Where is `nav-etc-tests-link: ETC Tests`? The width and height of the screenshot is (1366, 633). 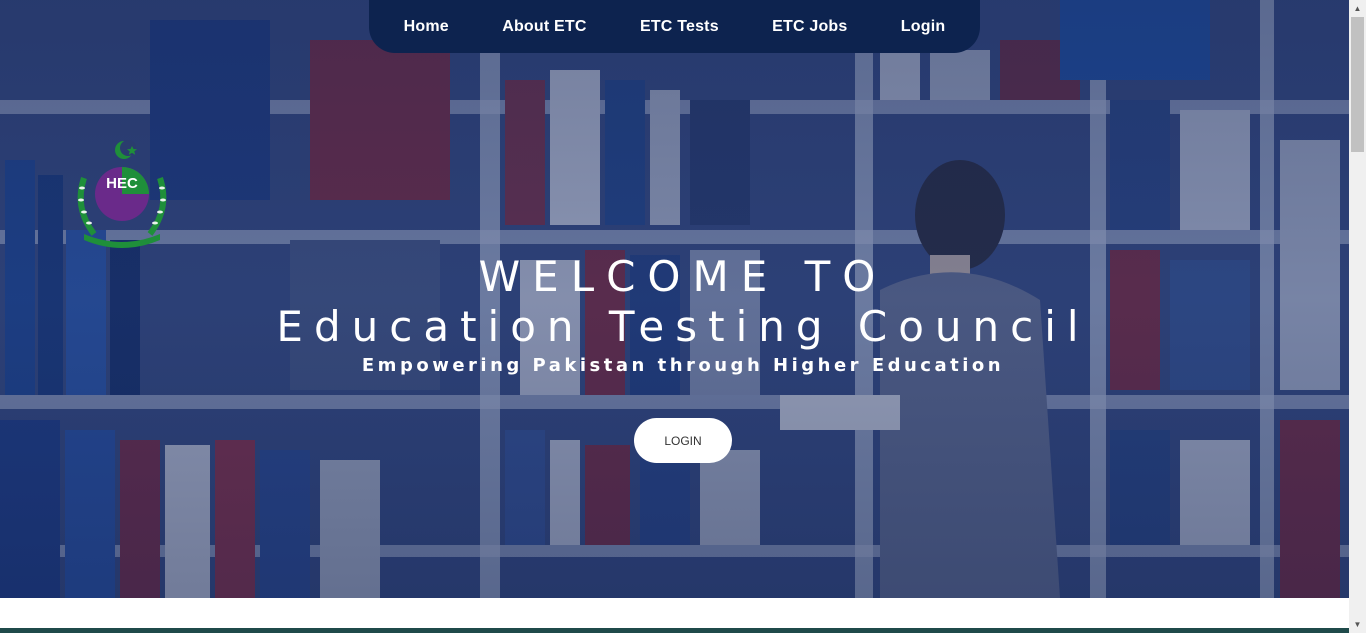 nav-etc-tests-link: ETC Tests is located at coordinates (679, 27).